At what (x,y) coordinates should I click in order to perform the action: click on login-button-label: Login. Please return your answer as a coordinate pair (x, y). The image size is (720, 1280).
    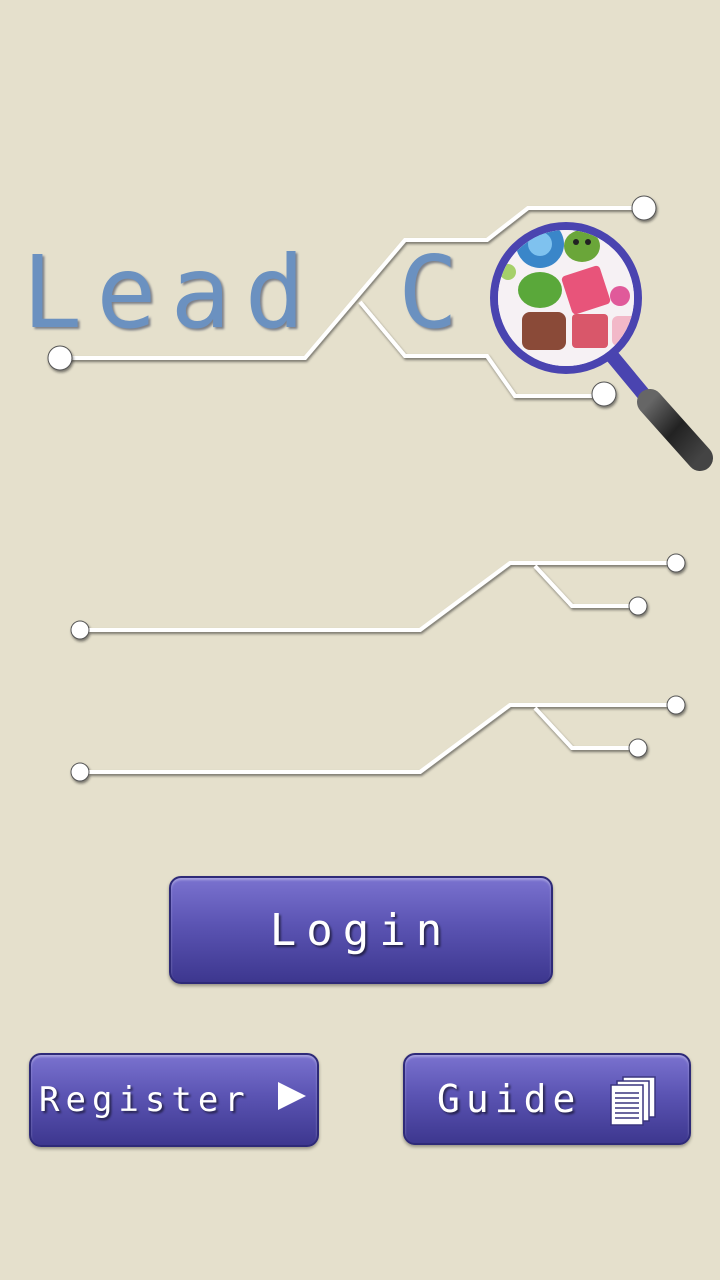
    Looking at the image, I should click on (361, 930).